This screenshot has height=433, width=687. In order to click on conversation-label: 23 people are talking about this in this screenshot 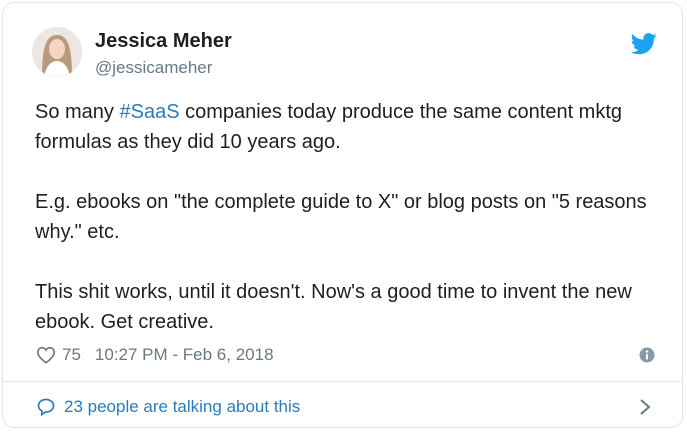, I will do `click(182, 407)`.